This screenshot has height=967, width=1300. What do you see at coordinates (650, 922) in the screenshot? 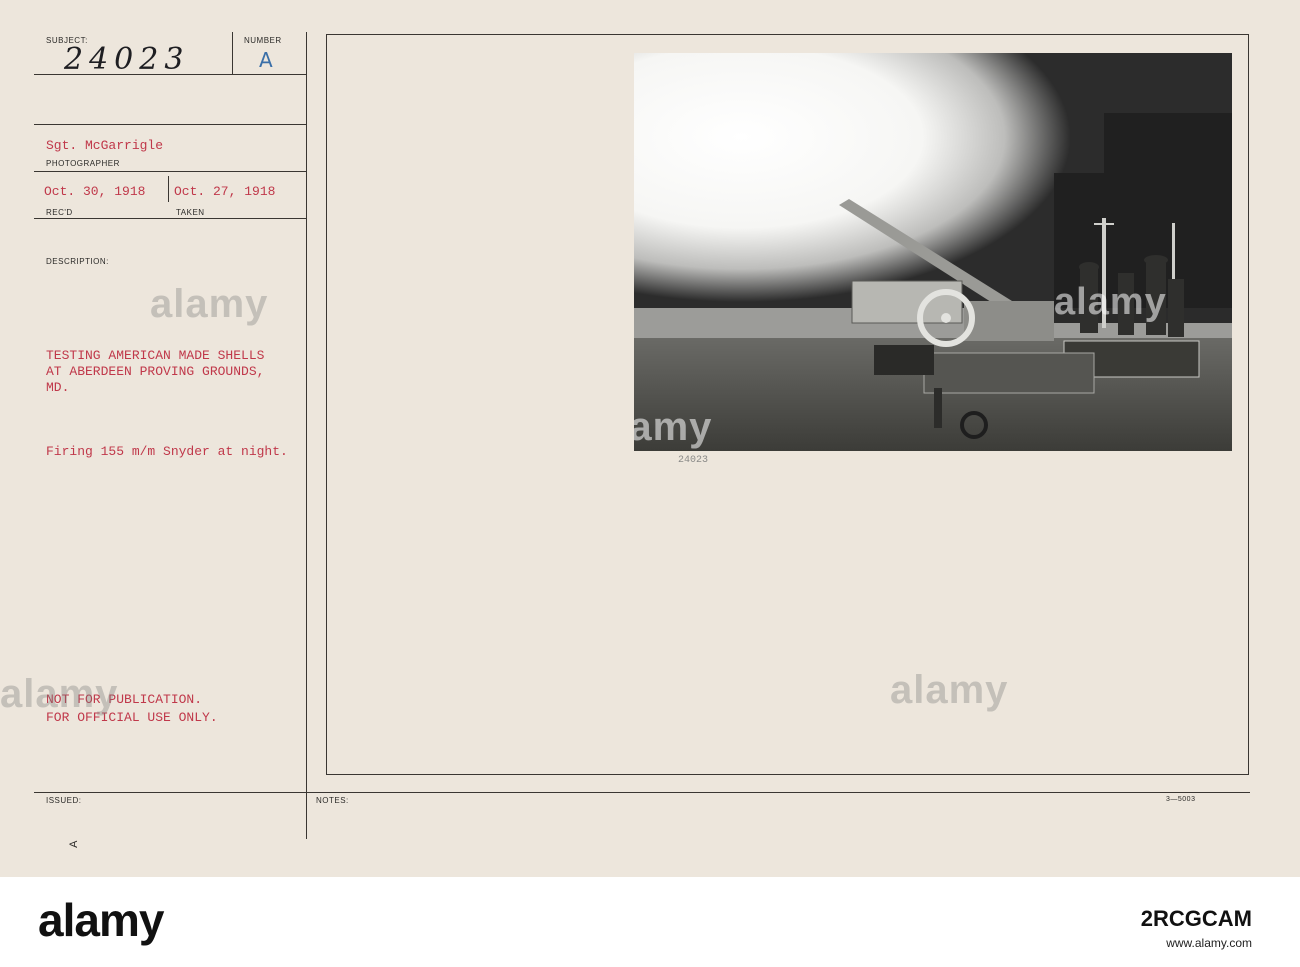
I see `stock-footer` at bounding box center [650, 922].